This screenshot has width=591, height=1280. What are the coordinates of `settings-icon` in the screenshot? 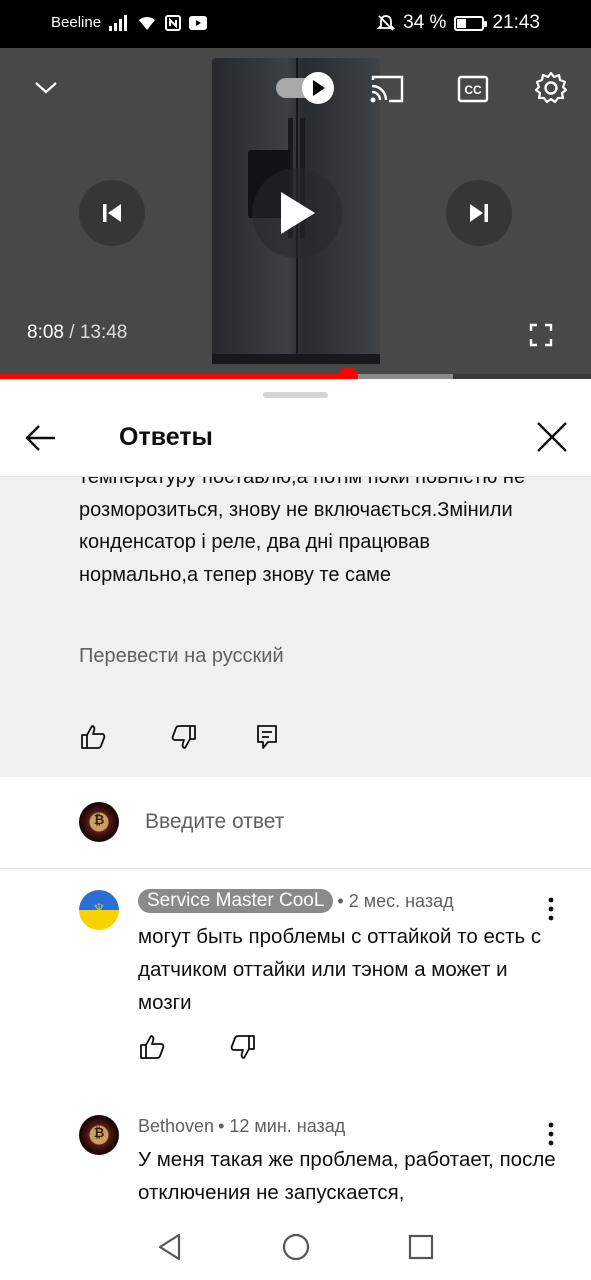 It's located at (551, 88).